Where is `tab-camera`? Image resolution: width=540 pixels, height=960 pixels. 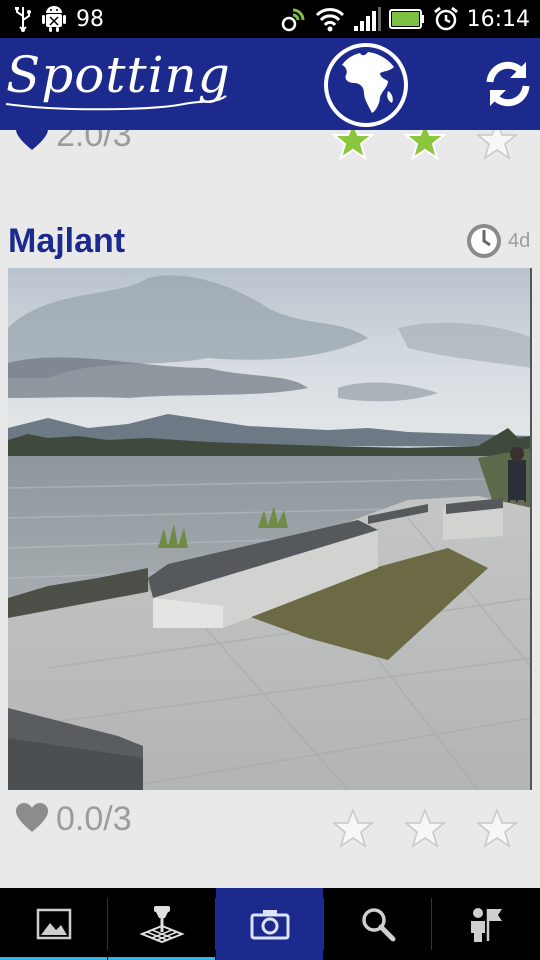
tab-camera is located at coordinates (269, 924).